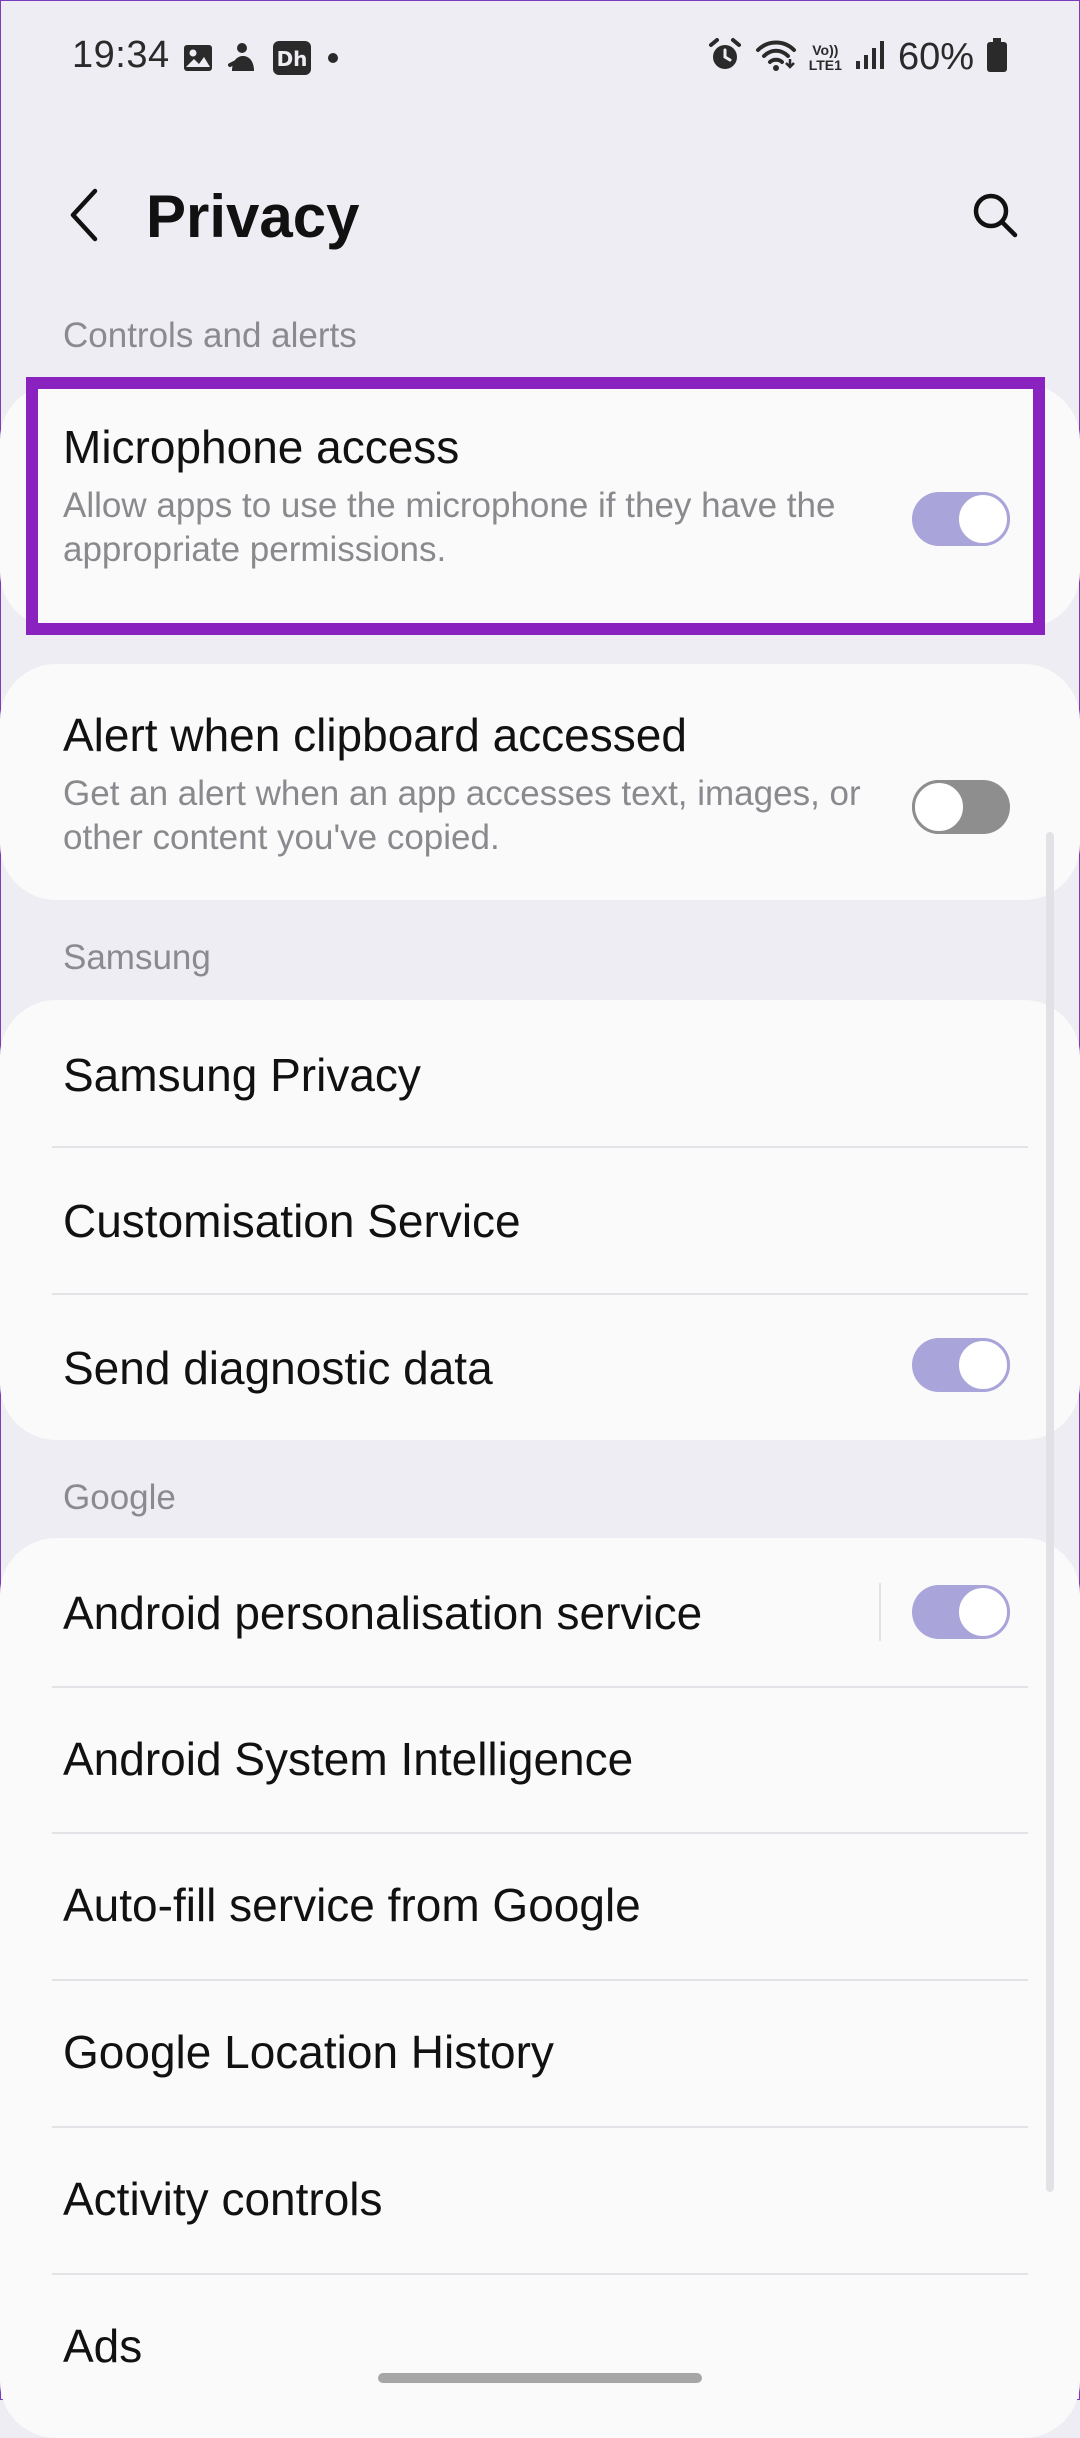 The height and width of the screenshot is (2438, 1080). I want to click on battery-percent: 60%, so click(935, 57).